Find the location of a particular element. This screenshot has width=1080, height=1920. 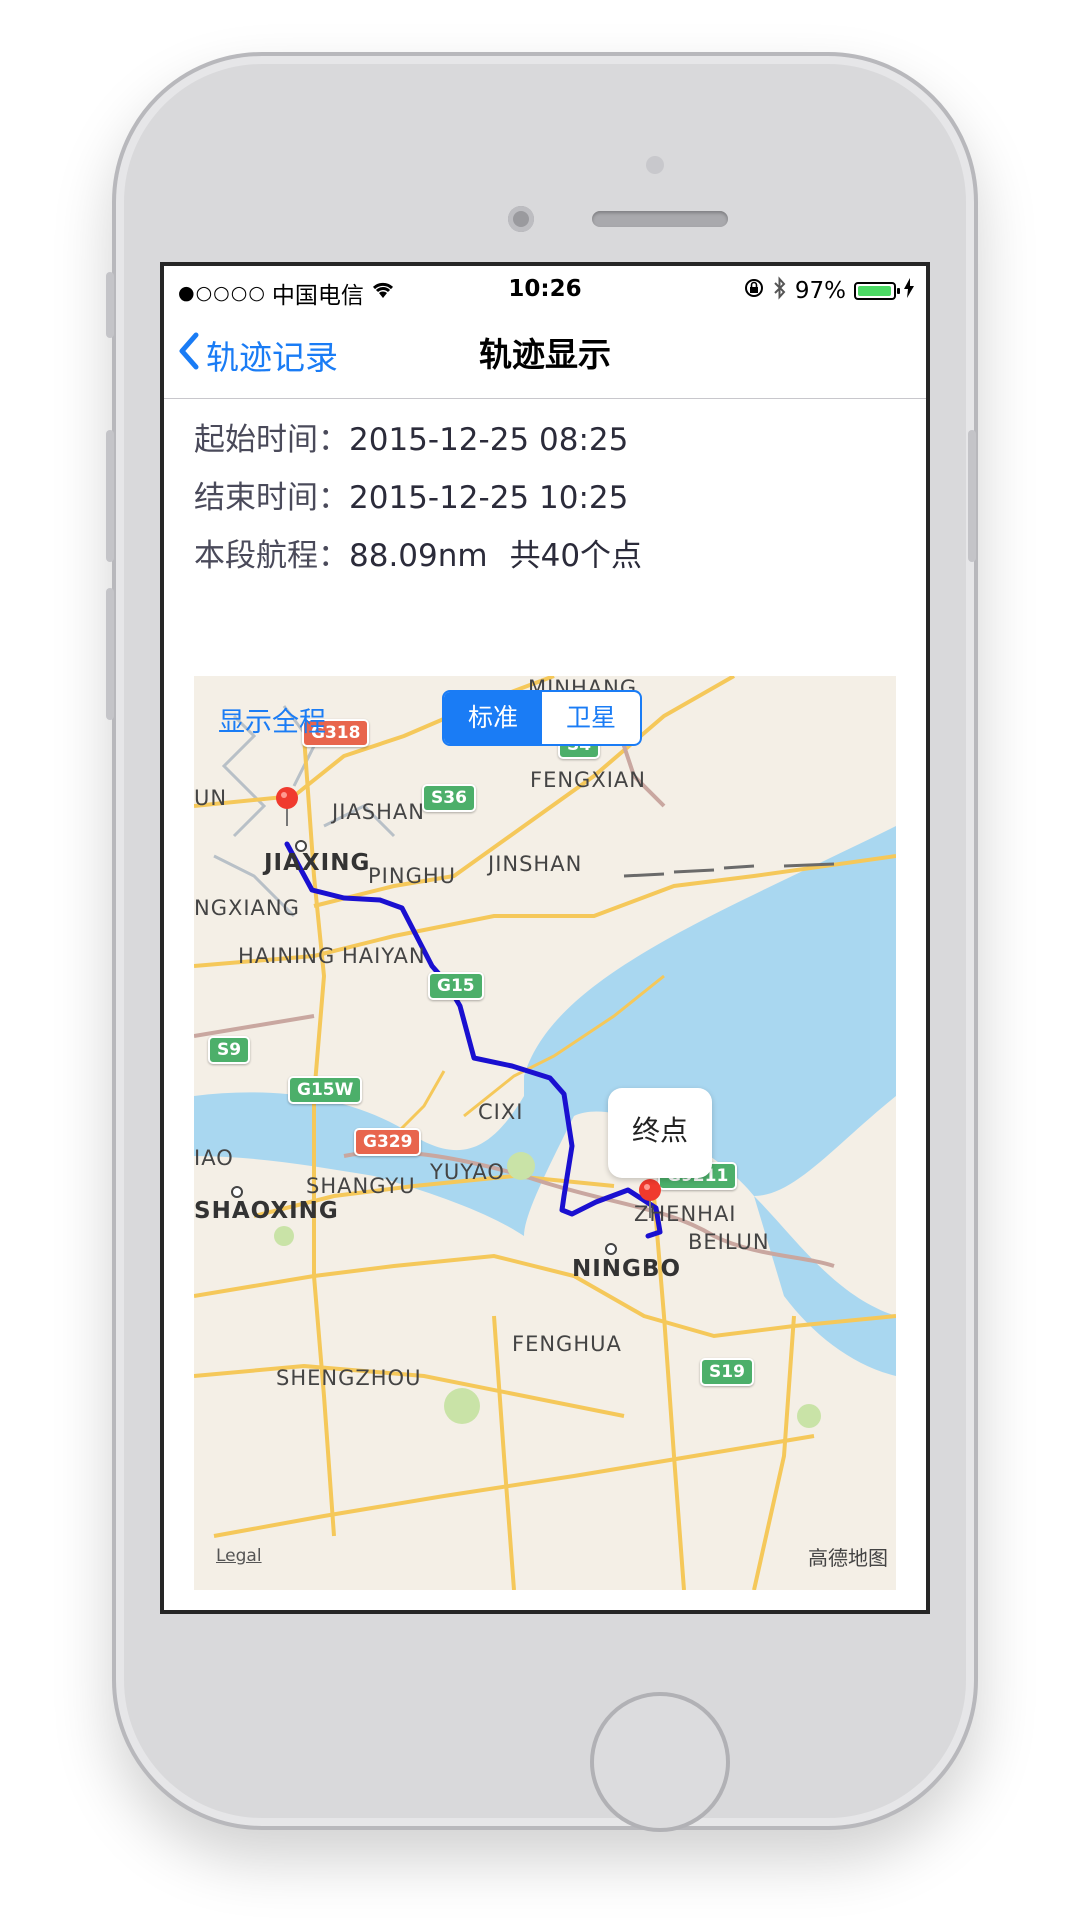

place-yuyao: YUYAO is located at coordinates (467, 1172).